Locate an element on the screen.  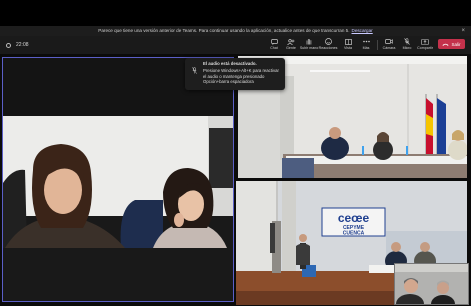
self-view-feed is located at coordinates (431, 284).